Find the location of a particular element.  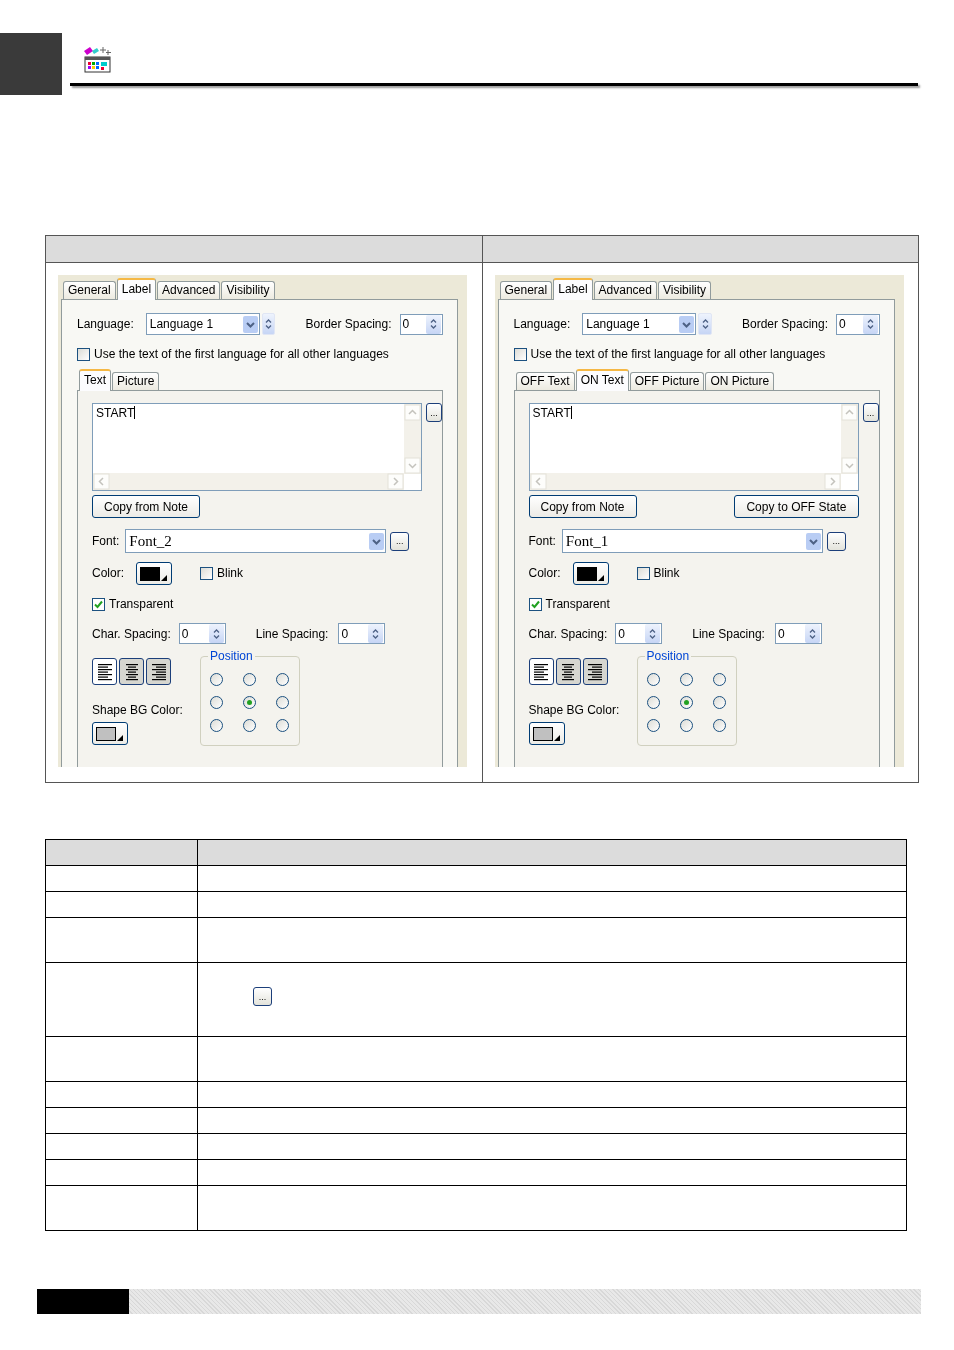

field-label: Language: is located at coordinates (105, 324).